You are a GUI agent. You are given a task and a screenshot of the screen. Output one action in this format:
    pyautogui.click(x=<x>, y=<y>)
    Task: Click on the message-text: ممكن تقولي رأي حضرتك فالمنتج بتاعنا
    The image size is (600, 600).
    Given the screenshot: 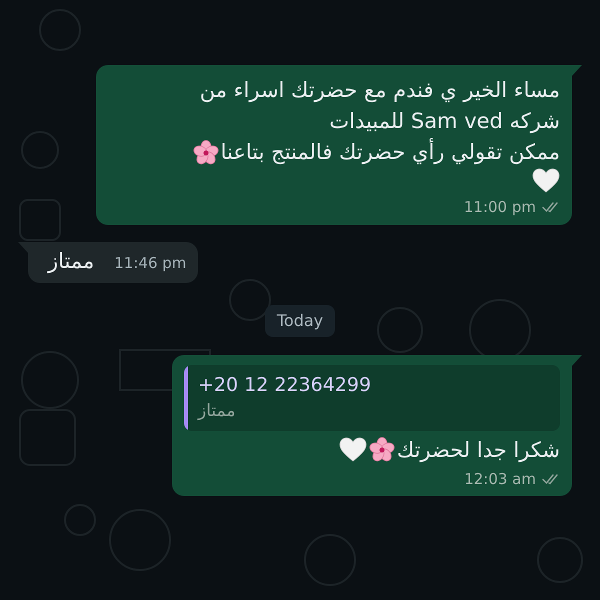 What is the action you would take?
    pyautogui.click(x=390, y=151)
    